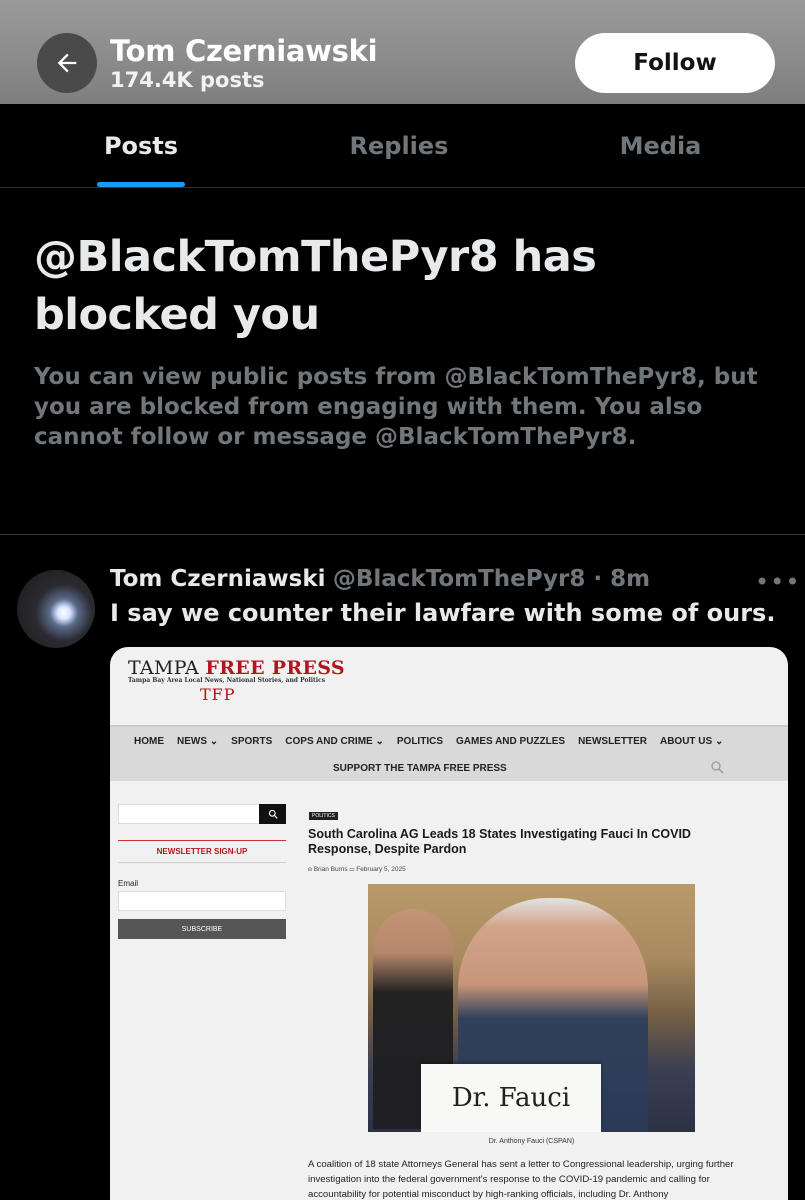 The width and height of the screenshot is (805, 1200). I want to click on site-title-plain: TAMPA, so click(167, 668).